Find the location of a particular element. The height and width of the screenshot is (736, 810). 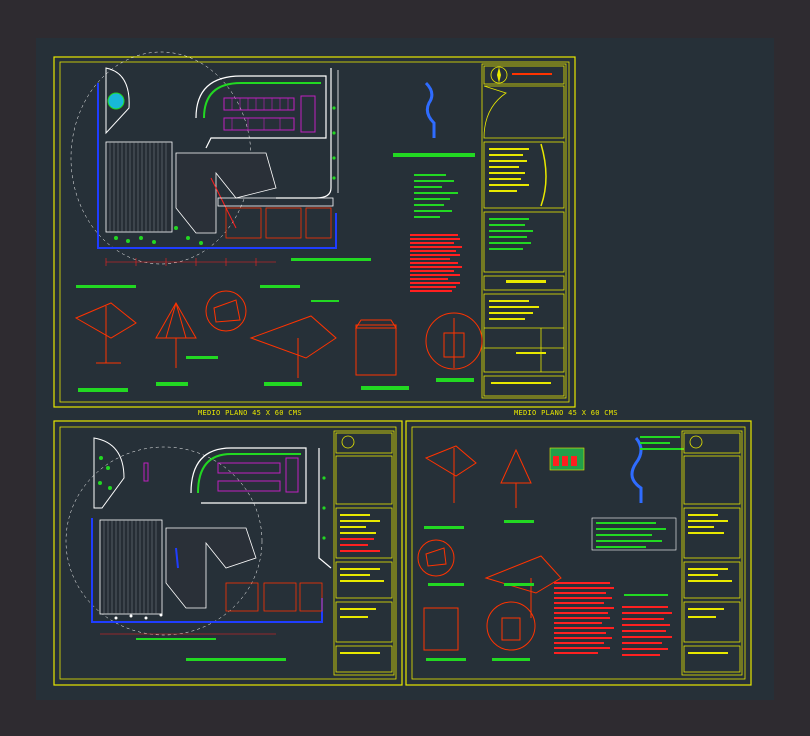

sheet-caption-left: MEDIO PLANO 45 X 60 CMS is located at coordinates (250, 413).